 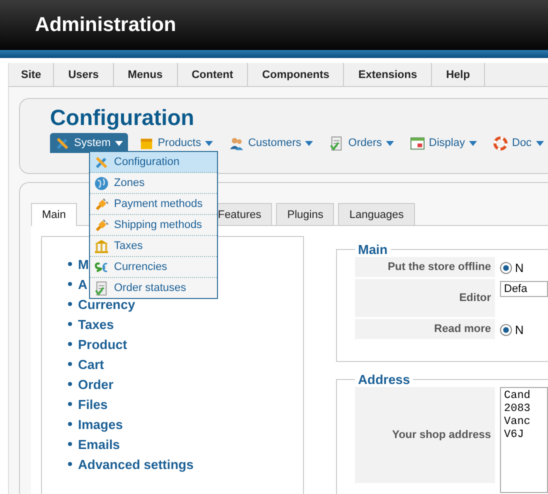 What do you see at coordinates (89, 143) in the screenshot?
I see `toolbar-menu: System` at bounding box center [89, 143].